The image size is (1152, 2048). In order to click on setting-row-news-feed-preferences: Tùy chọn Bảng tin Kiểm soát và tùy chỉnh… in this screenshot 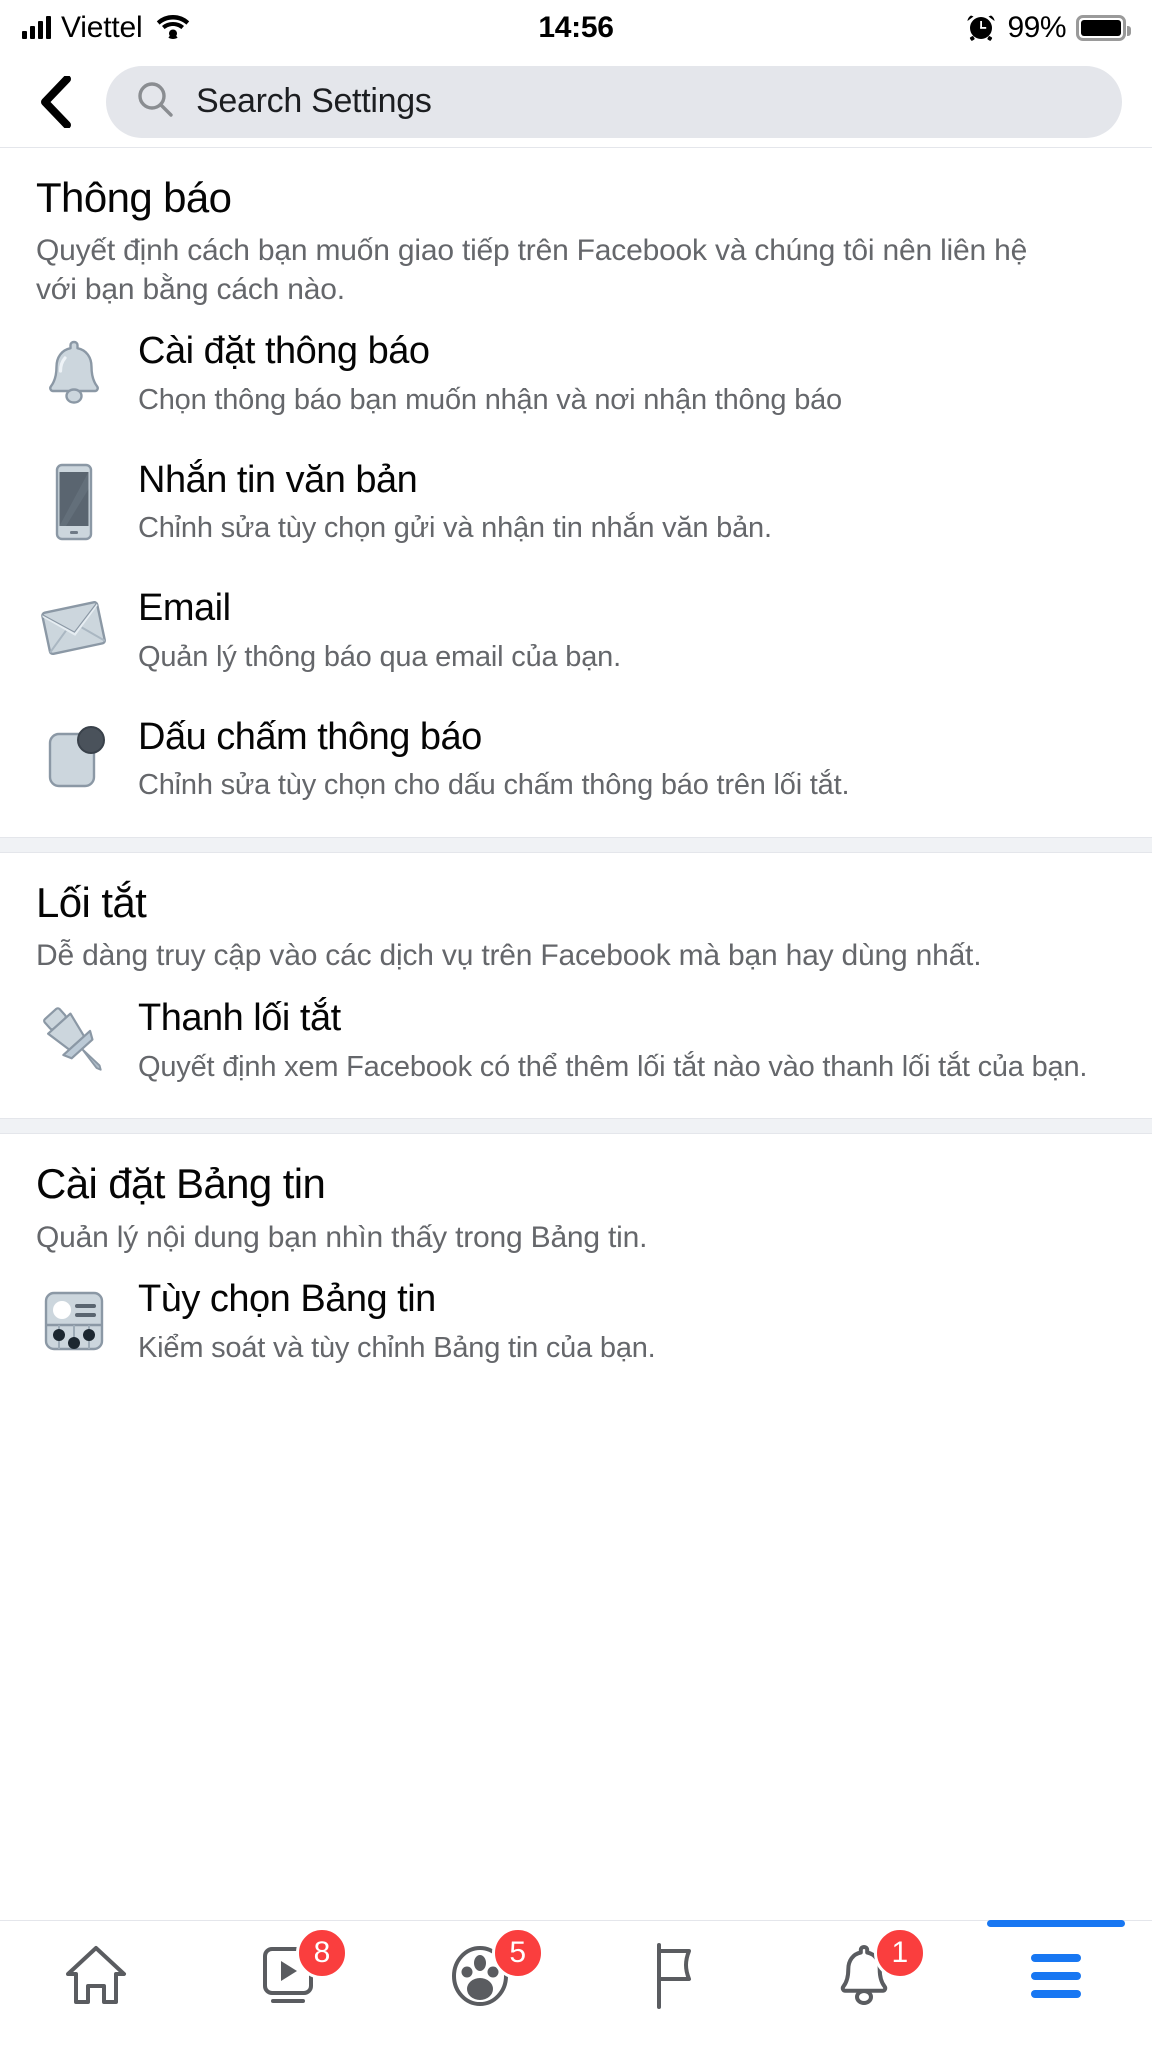, I will do `click(576, 1321)`.